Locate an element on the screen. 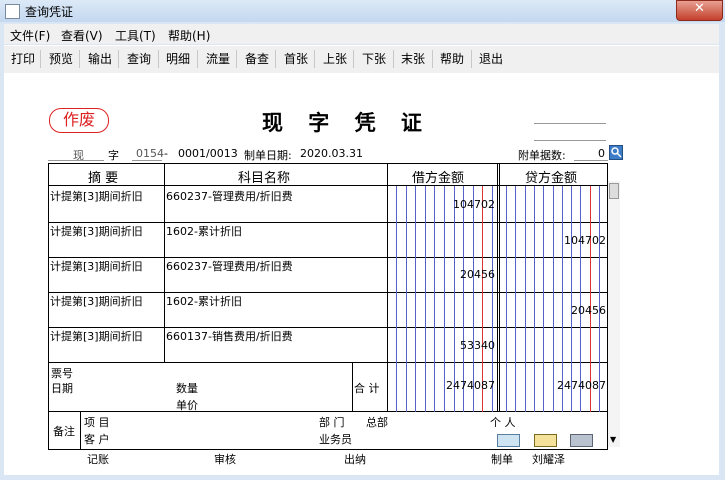 This screenshot has height=480, width=725. person-label: 个 人 is located at coordinates (503, 422).